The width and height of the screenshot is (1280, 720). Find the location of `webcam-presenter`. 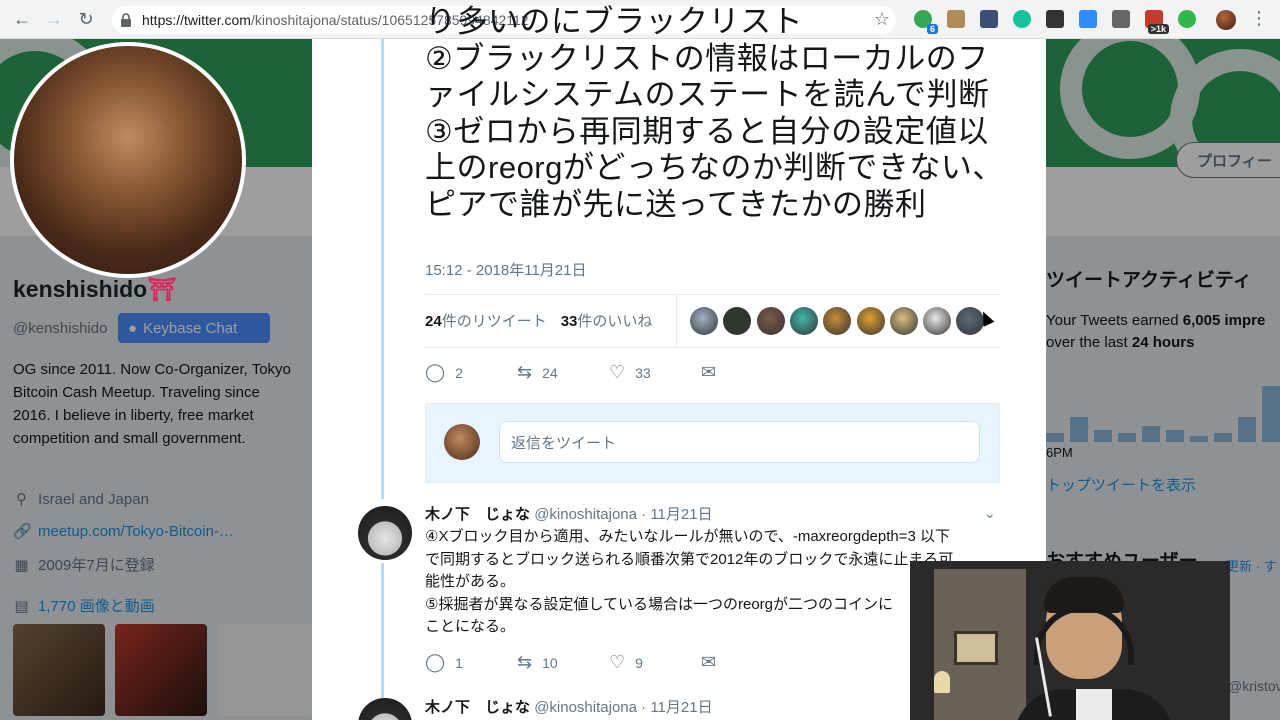

webcam-presenter is located at coordinates (1094, 648).